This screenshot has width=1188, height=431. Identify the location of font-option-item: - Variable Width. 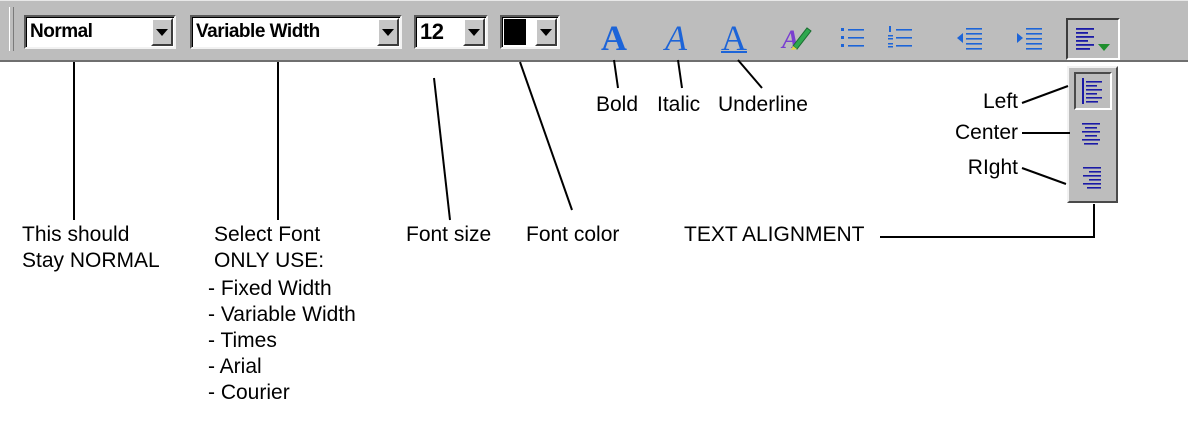
(282, 314).